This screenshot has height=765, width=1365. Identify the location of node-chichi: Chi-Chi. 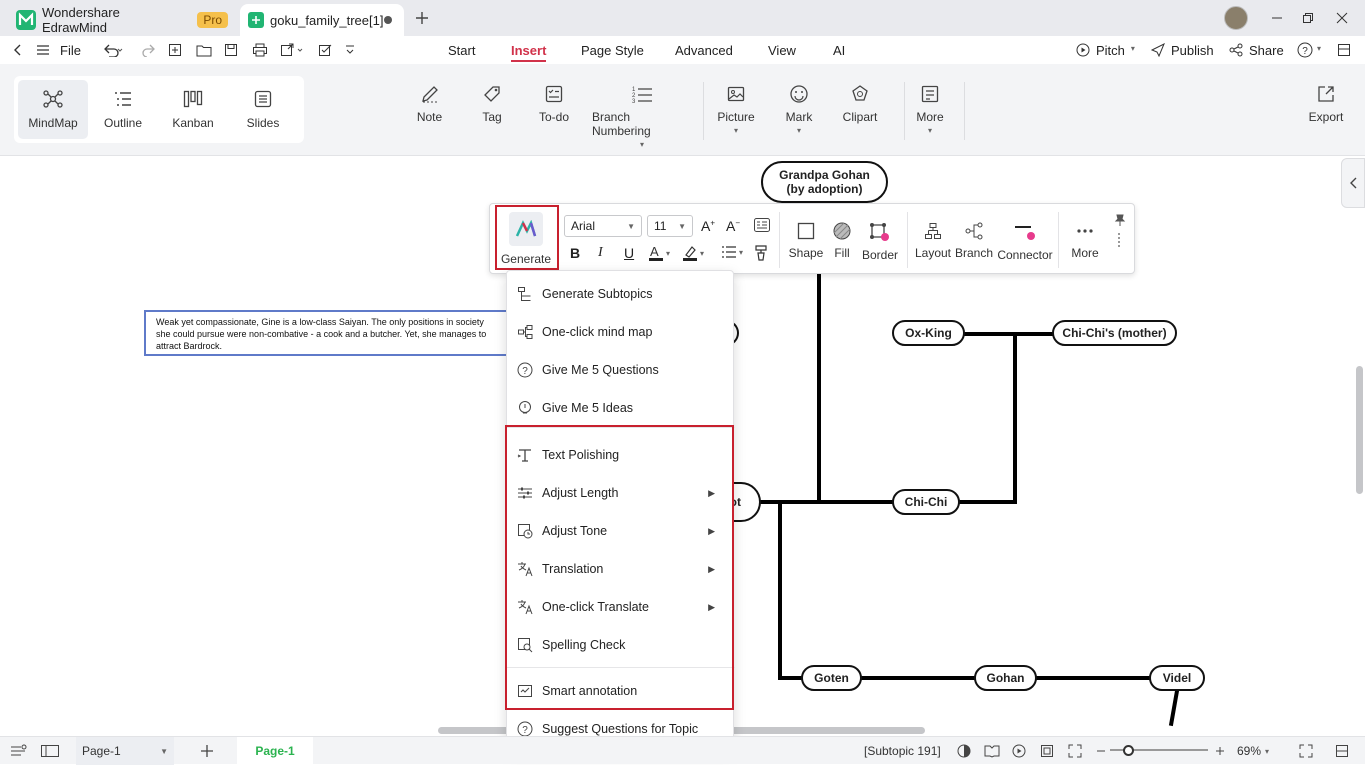
(926, 502).